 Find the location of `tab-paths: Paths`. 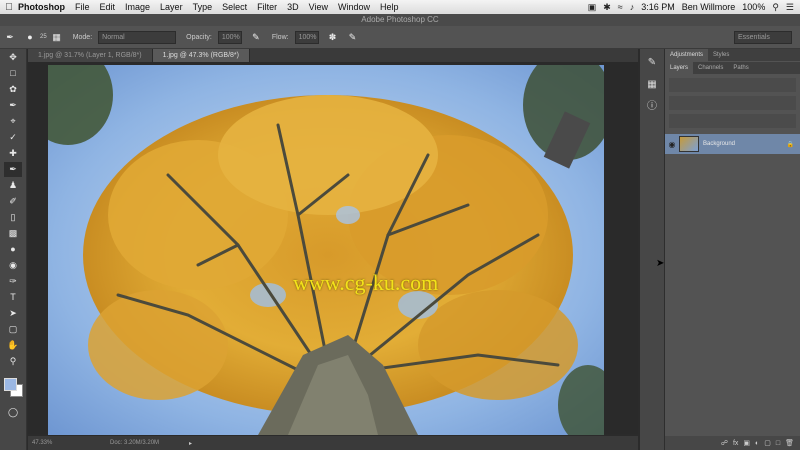

tab-paths: Paths is located at coordinates (740, 68).